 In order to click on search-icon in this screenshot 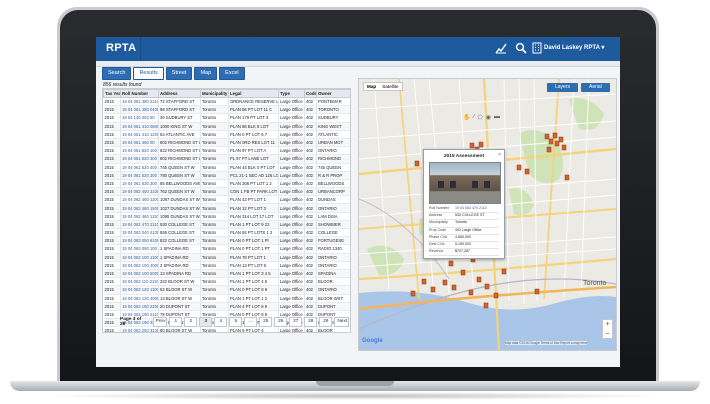, I will do `click(521, 50)`.